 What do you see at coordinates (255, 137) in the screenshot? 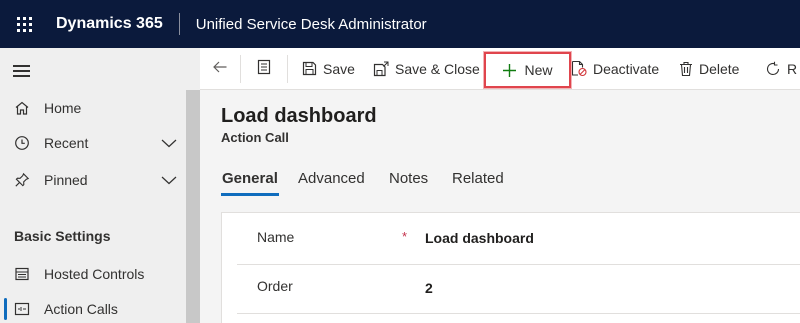
I see `record-entity-name: Action Call` at bounding box center [255, 137].